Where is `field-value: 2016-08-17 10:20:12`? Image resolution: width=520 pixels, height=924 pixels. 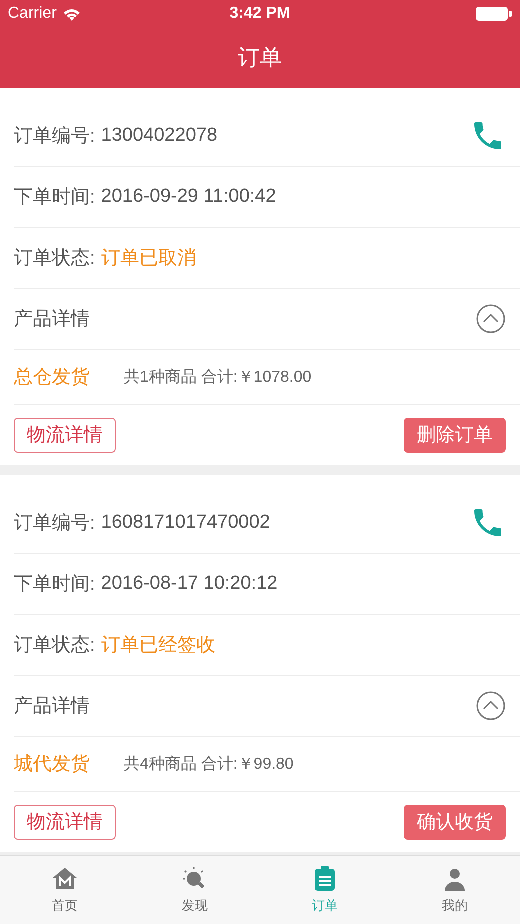
field-value: 2016-08-17 10:20:12 is located at coordinates (189, 584).